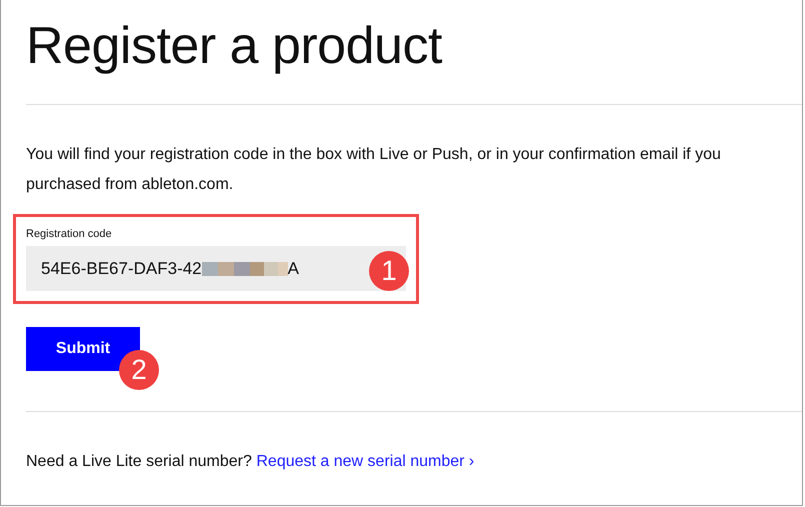 The image size is (805, 507). Describe the element at coordinates (365, 461) in the screenshot. I see `request-serial-link: Request a new serial number ›` at that location.